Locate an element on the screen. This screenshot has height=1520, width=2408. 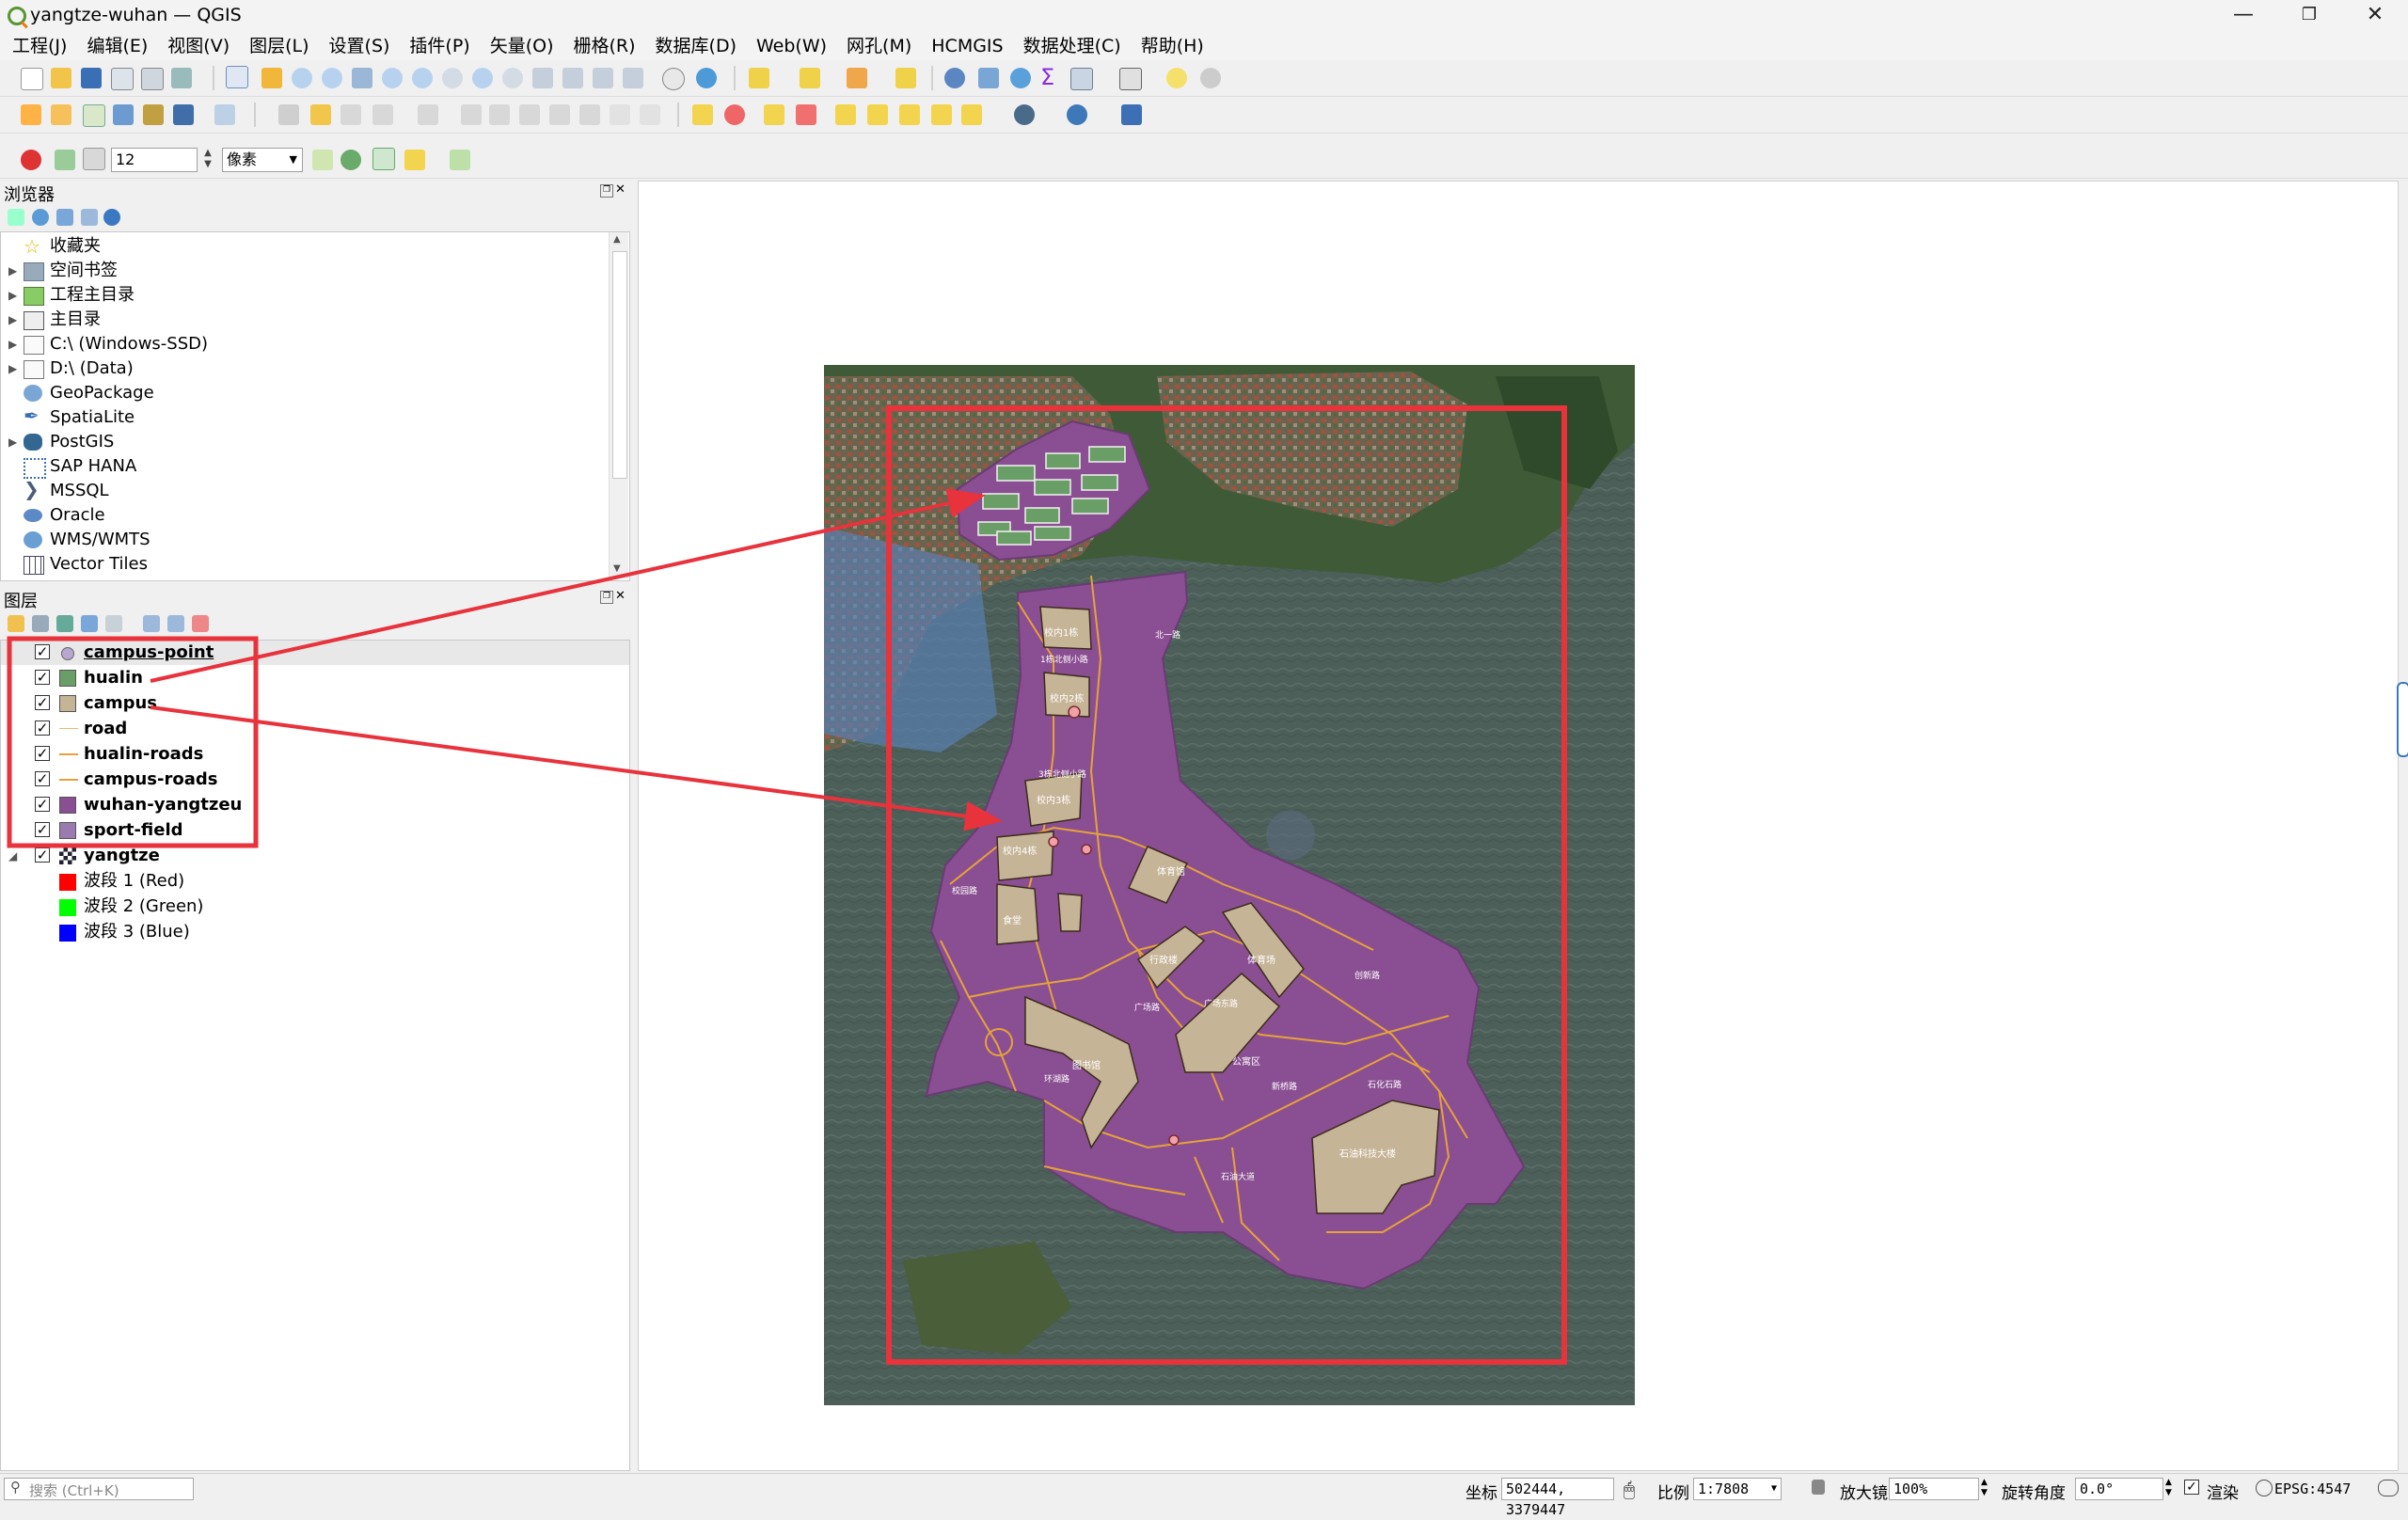
road-label: 北一路 is located at coordinates (1168, 636).